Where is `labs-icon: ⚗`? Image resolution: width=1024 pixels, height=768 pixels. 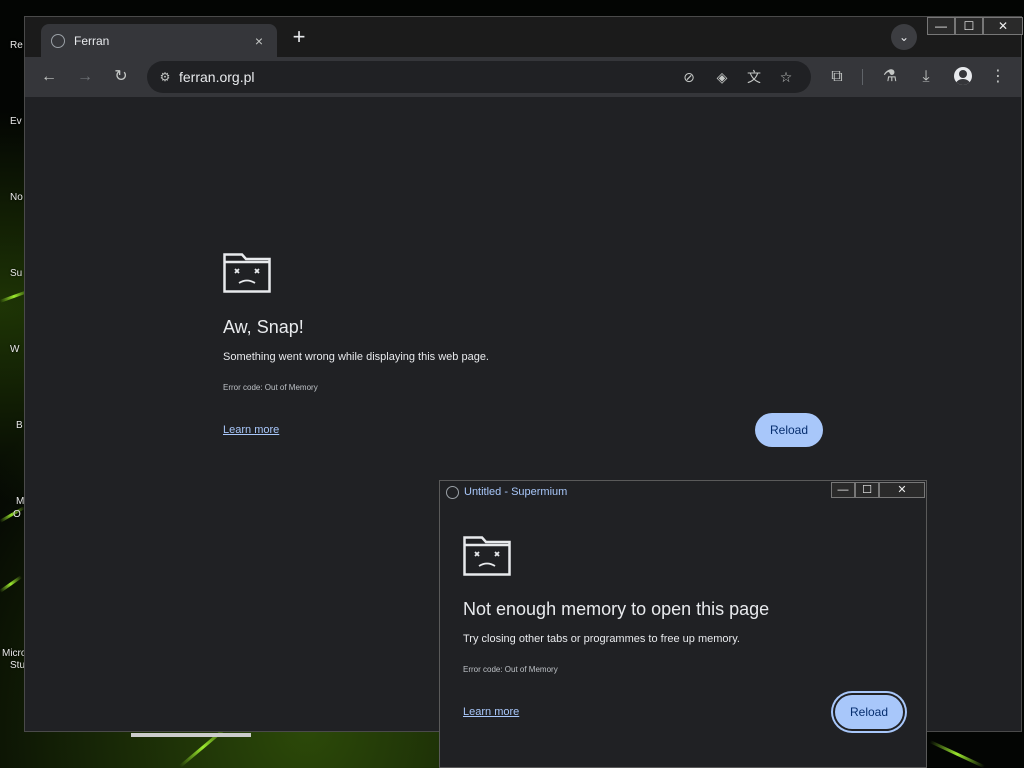
labs-icon: ⚗ is located at coordinates (890, 77).